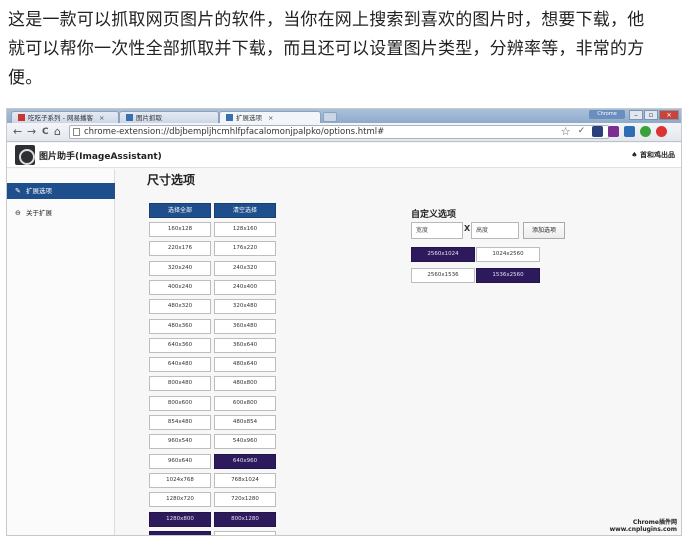 Image resolution: width=689 pixels, height=540 pixels. I want to click on size-option: 480x360, so click(180, 326).